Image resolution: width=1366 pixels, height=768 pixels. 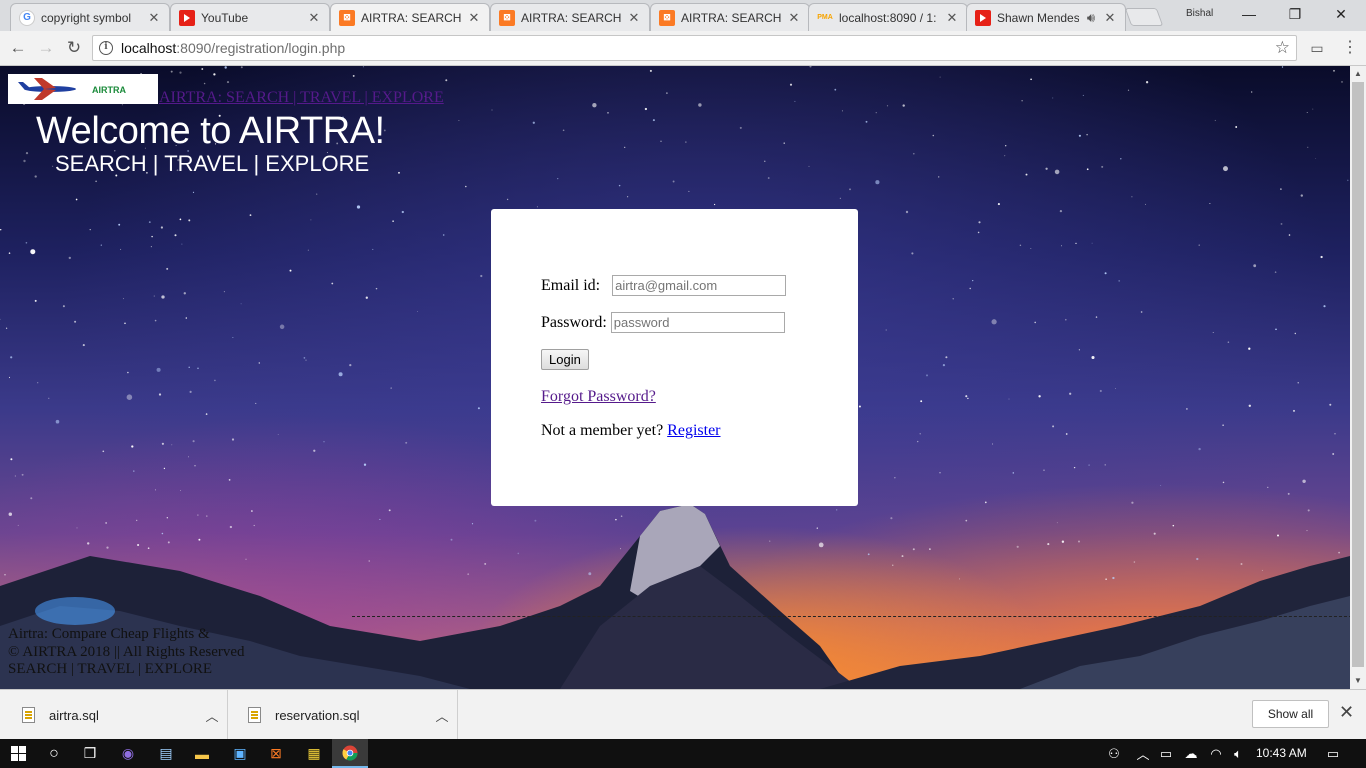 What do you see at coordinates (1341, 15) in the screenshot?
I see `close-window-icon: ✕` at bounding box center [1341, 15].